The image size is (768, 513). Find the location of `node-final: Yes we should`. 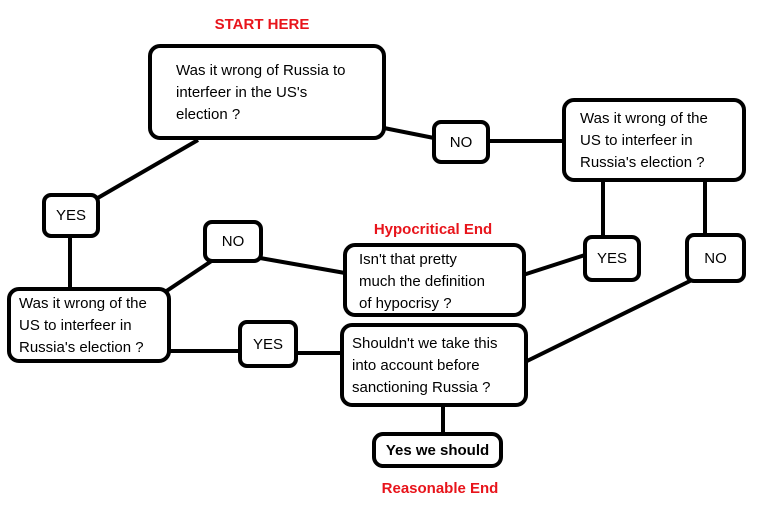

node-final: Yes we should is located at coordinates (437, 450).